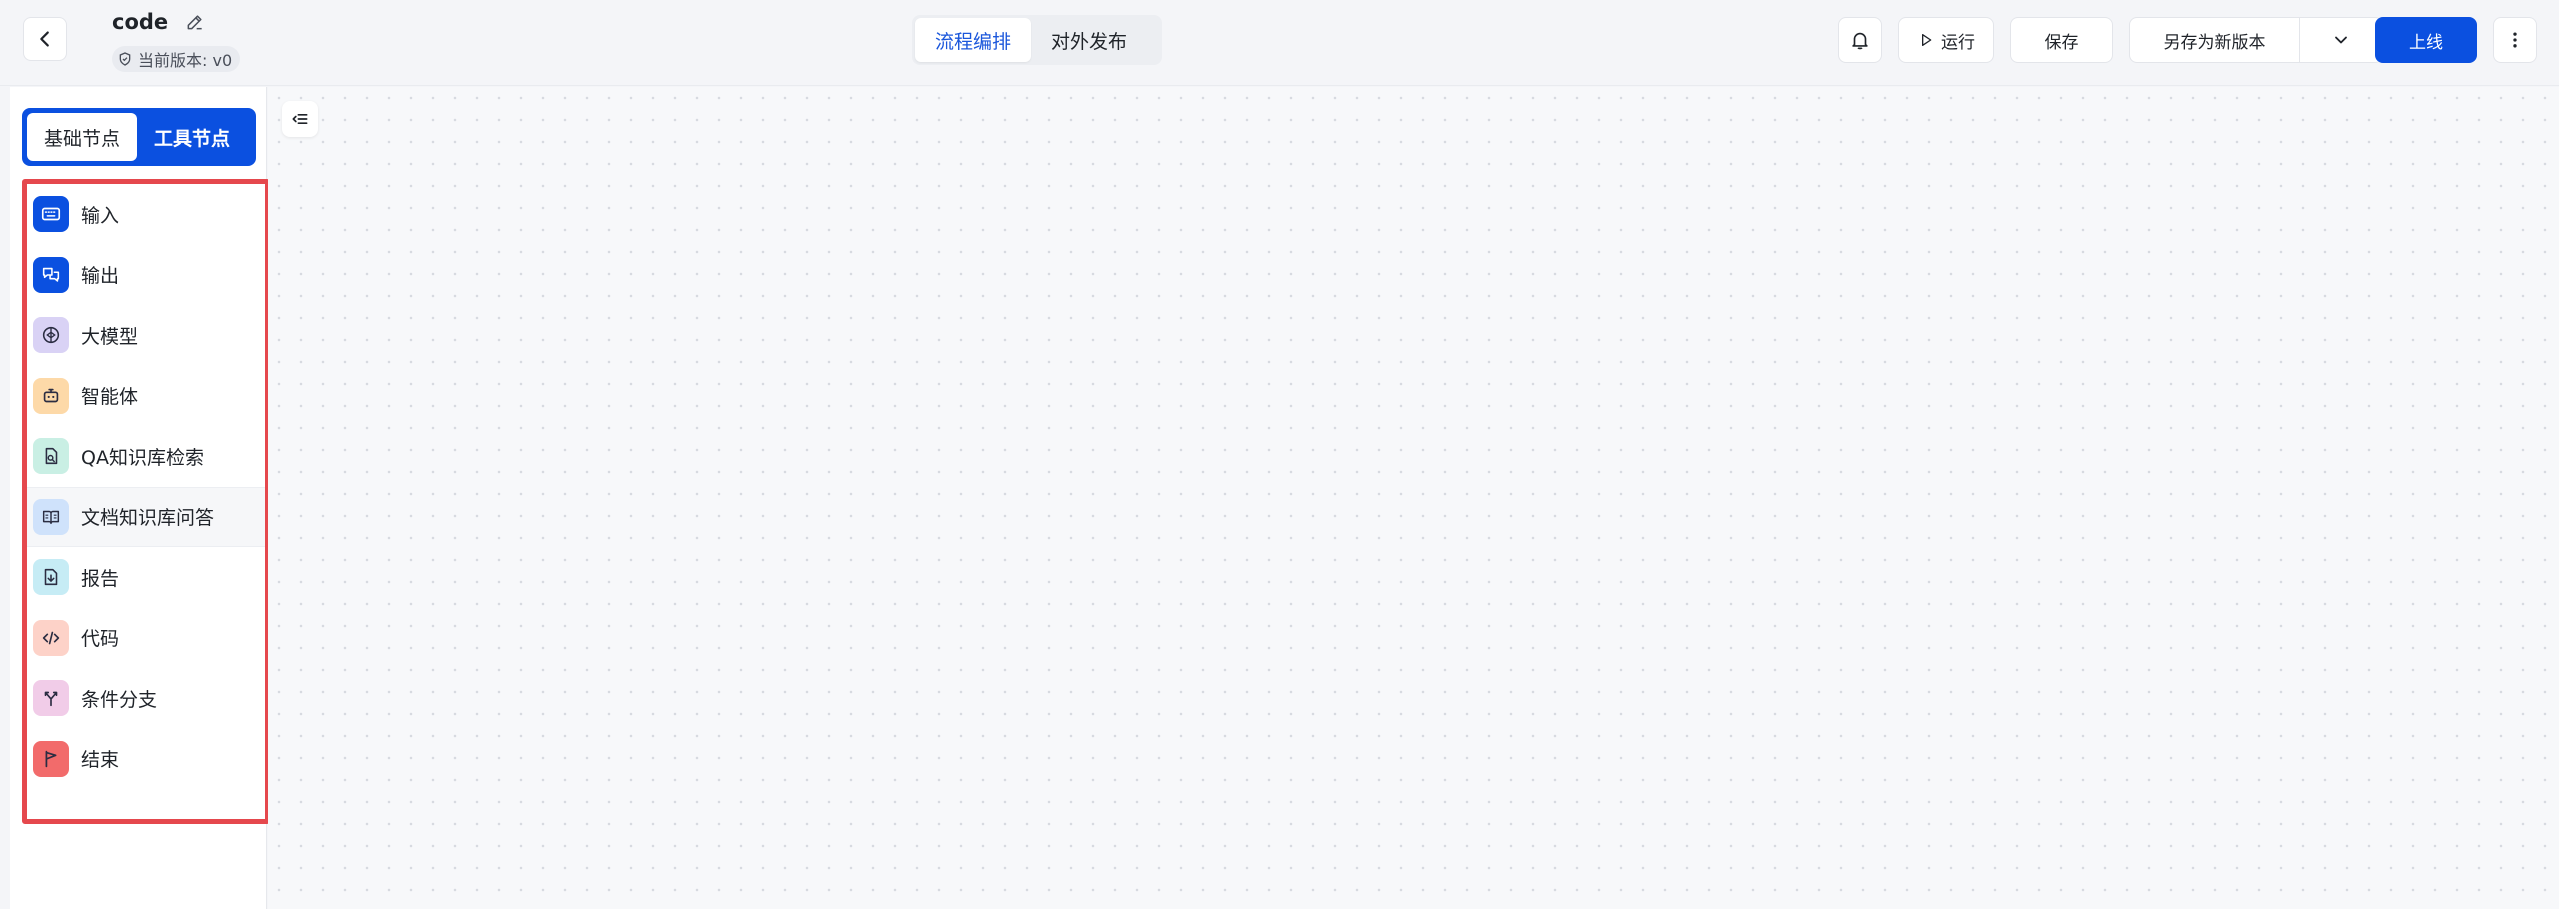 This screenshot has width=2559, height=909. I want to click on more-menu-button, so click(2515, 40).